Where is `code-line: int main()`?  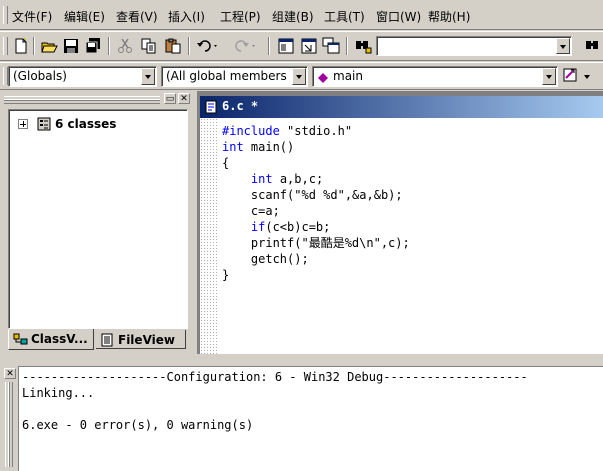
code-line: int main() is located at coordinates (258, 147).